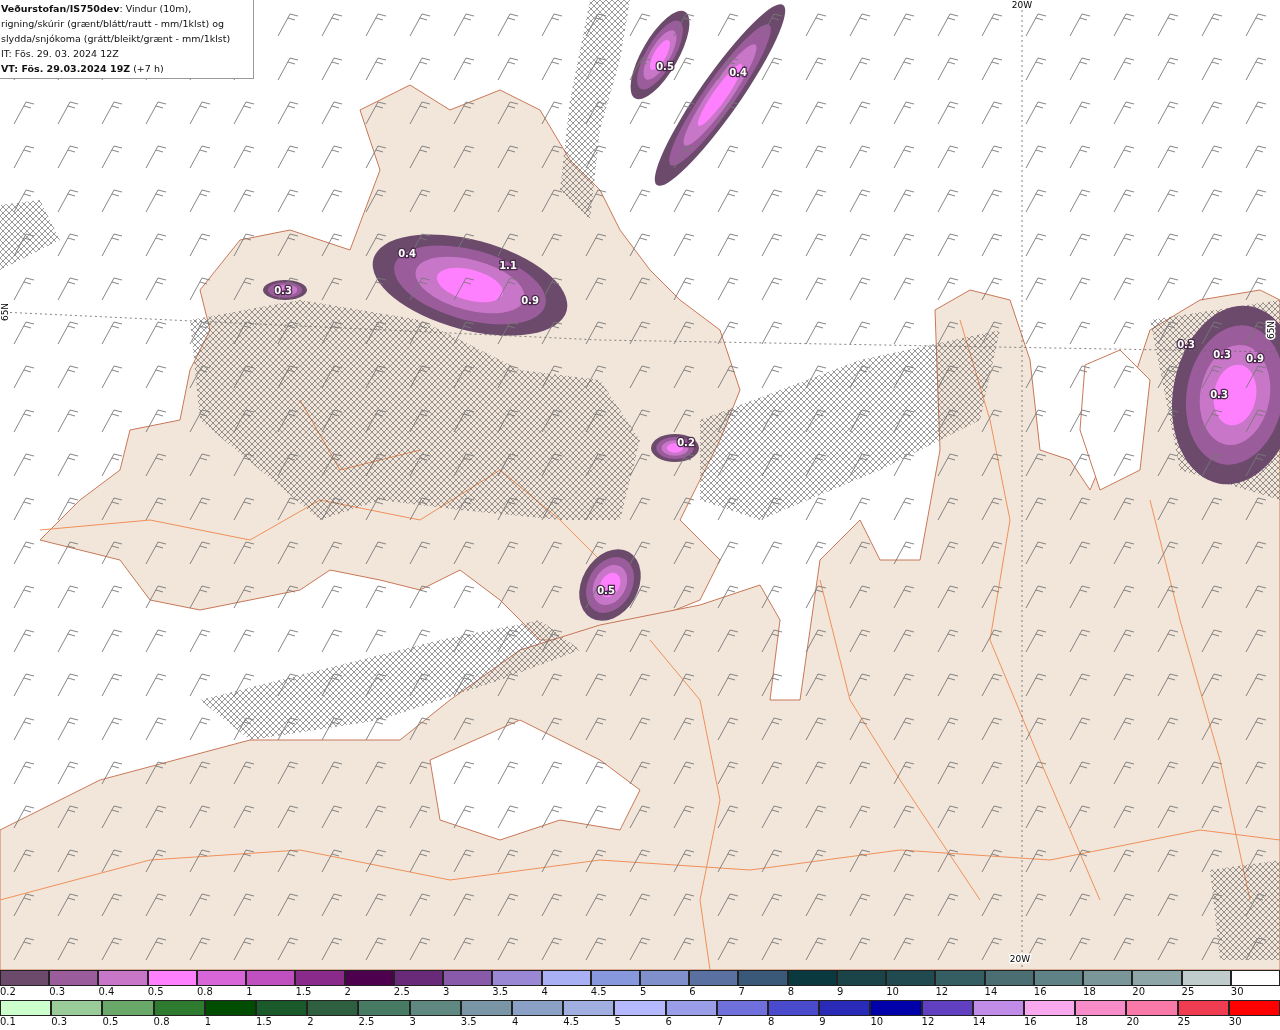 The height and width of the screenshot is (1030, 1280). I want to click on contour-label: 0.2, so click(686, 442).